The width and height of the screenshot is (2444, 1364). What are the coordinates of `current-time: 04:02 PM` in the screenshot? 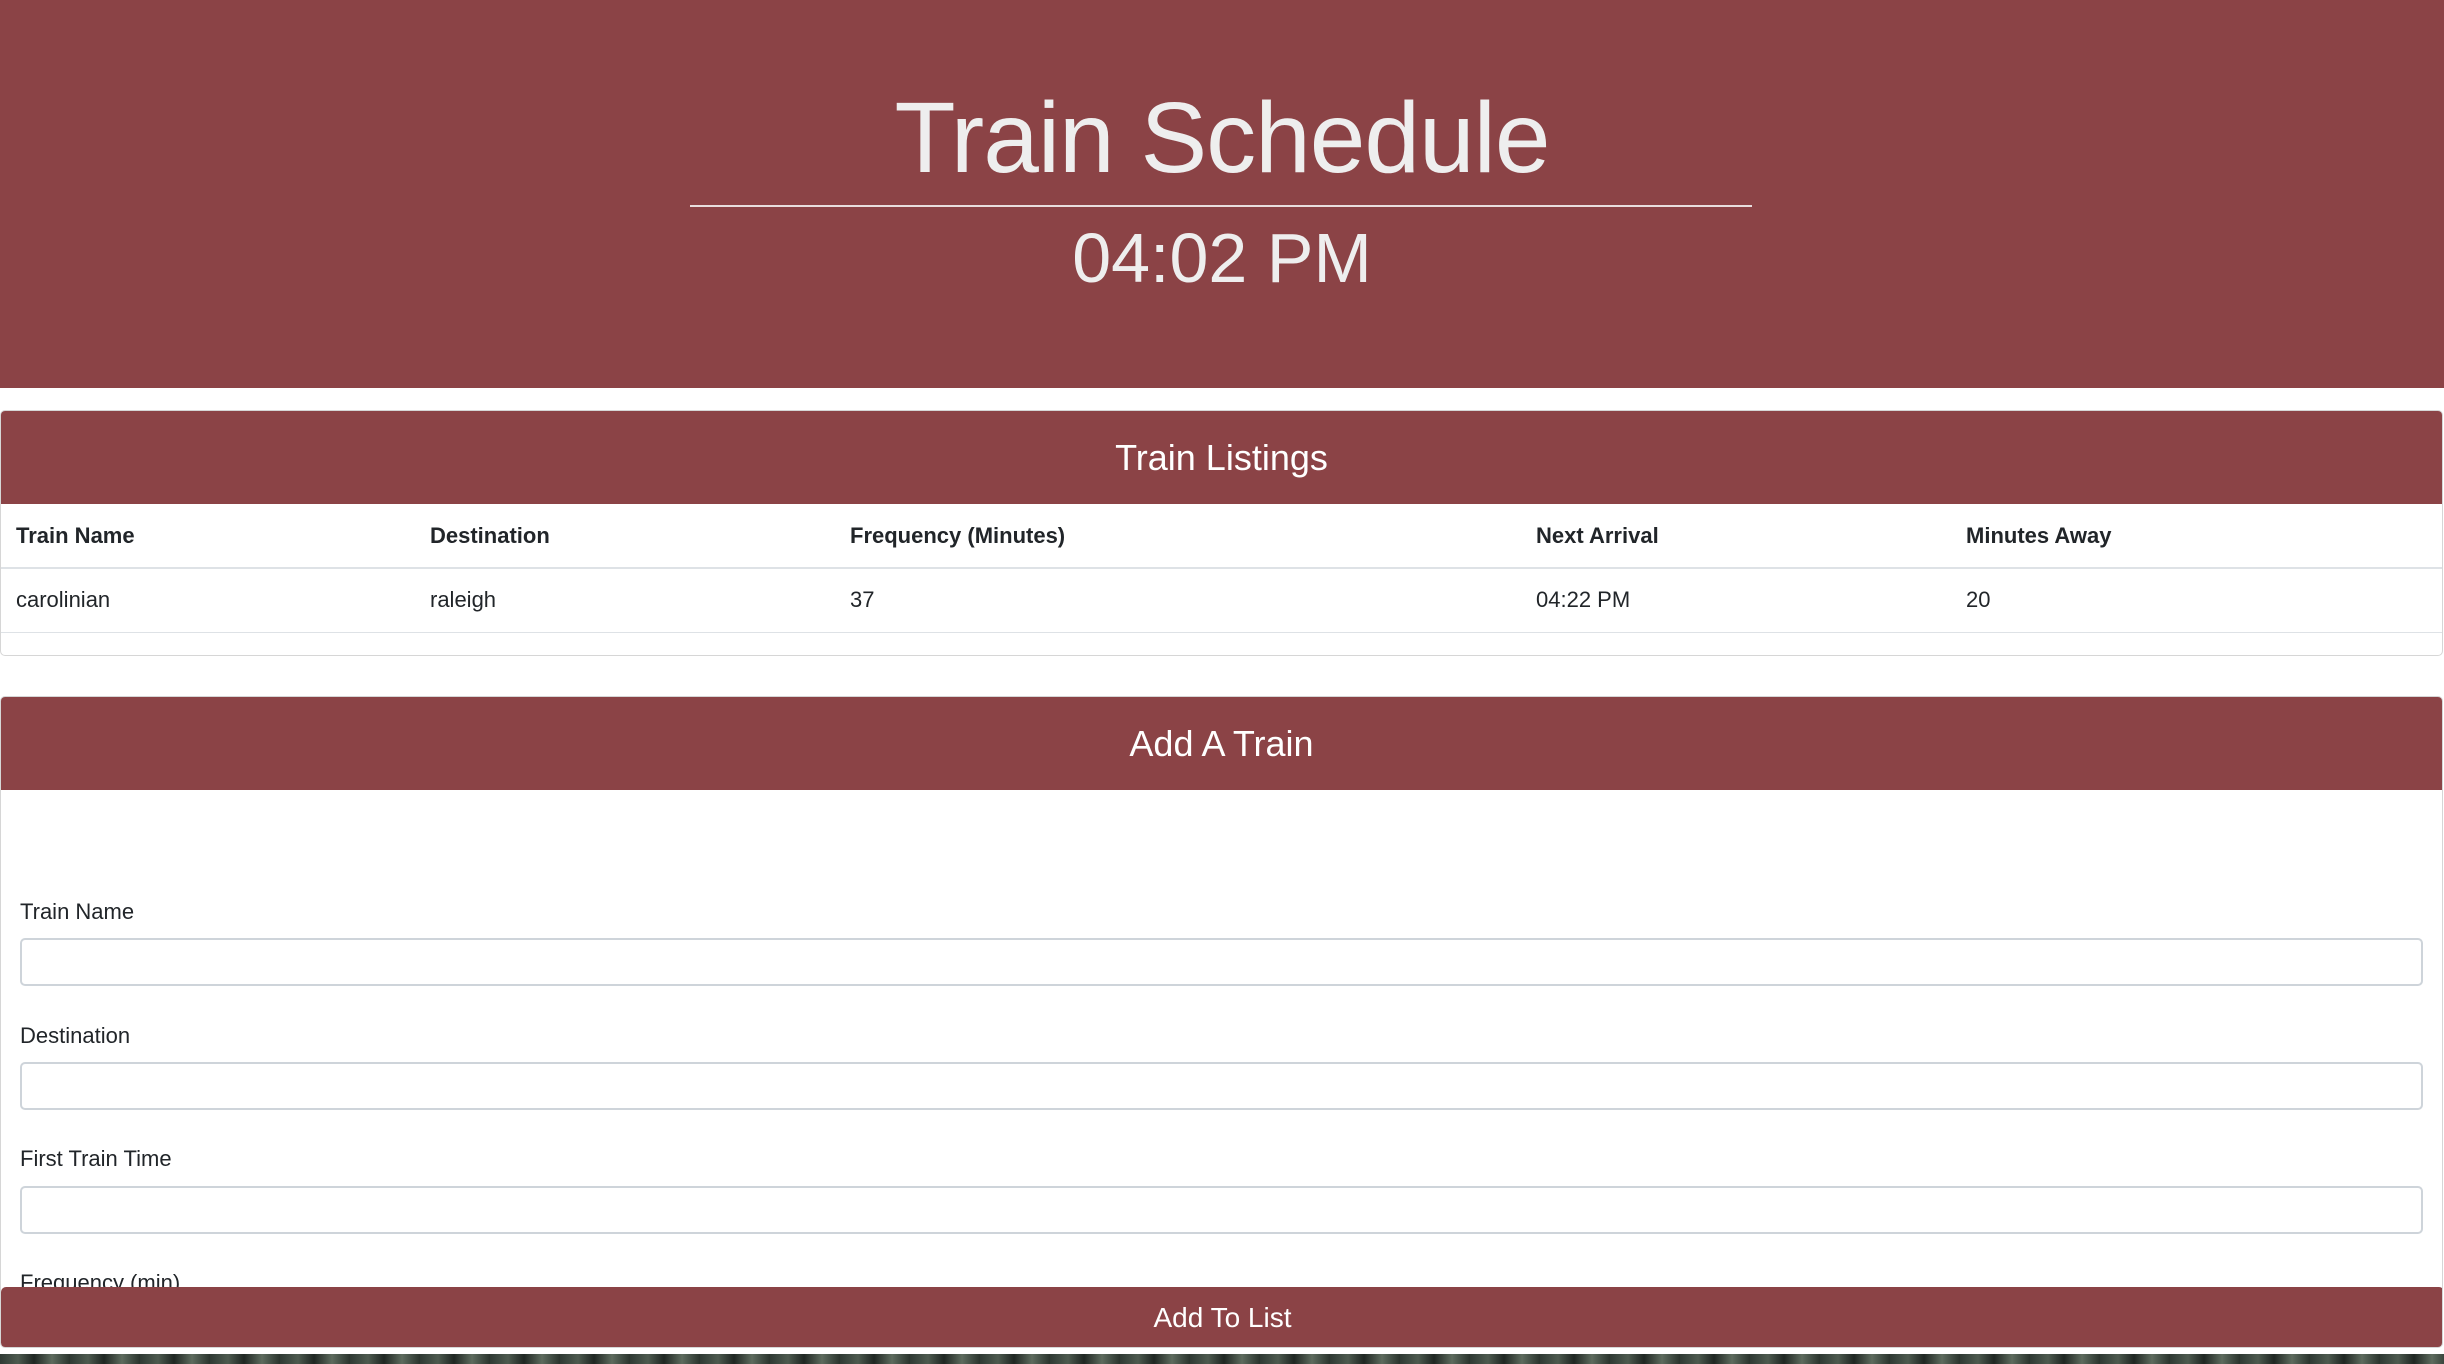 It's located at (1222, 258).